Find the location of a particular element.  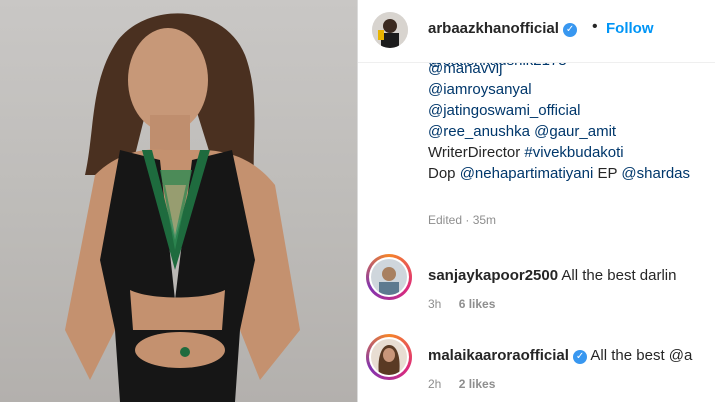

comment-username: sanjaykapoor2500 is located at coordinates (493, 275).